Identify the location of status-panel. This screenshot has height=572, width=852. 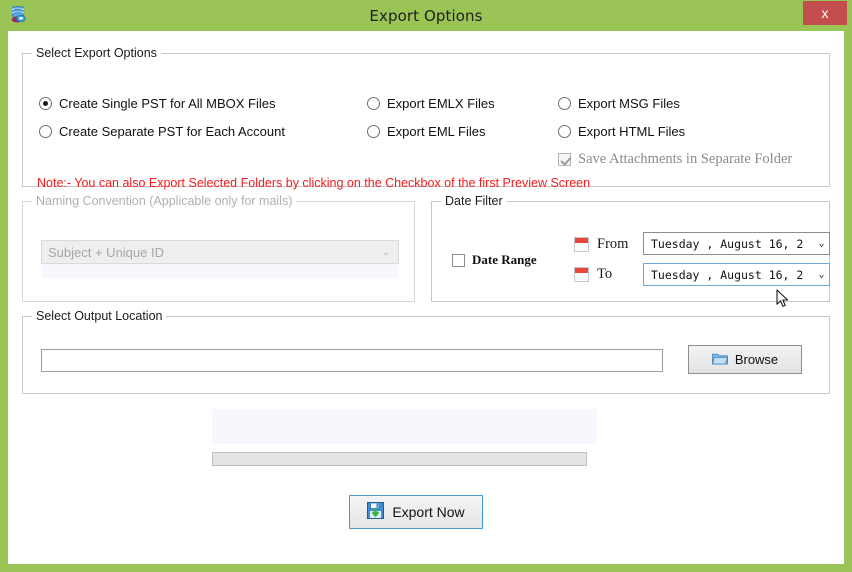
(404, 426).